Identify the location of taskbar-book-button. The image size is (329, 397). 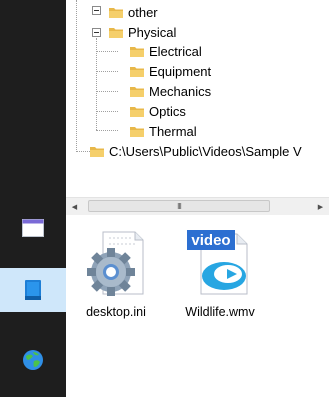
(33, 290).